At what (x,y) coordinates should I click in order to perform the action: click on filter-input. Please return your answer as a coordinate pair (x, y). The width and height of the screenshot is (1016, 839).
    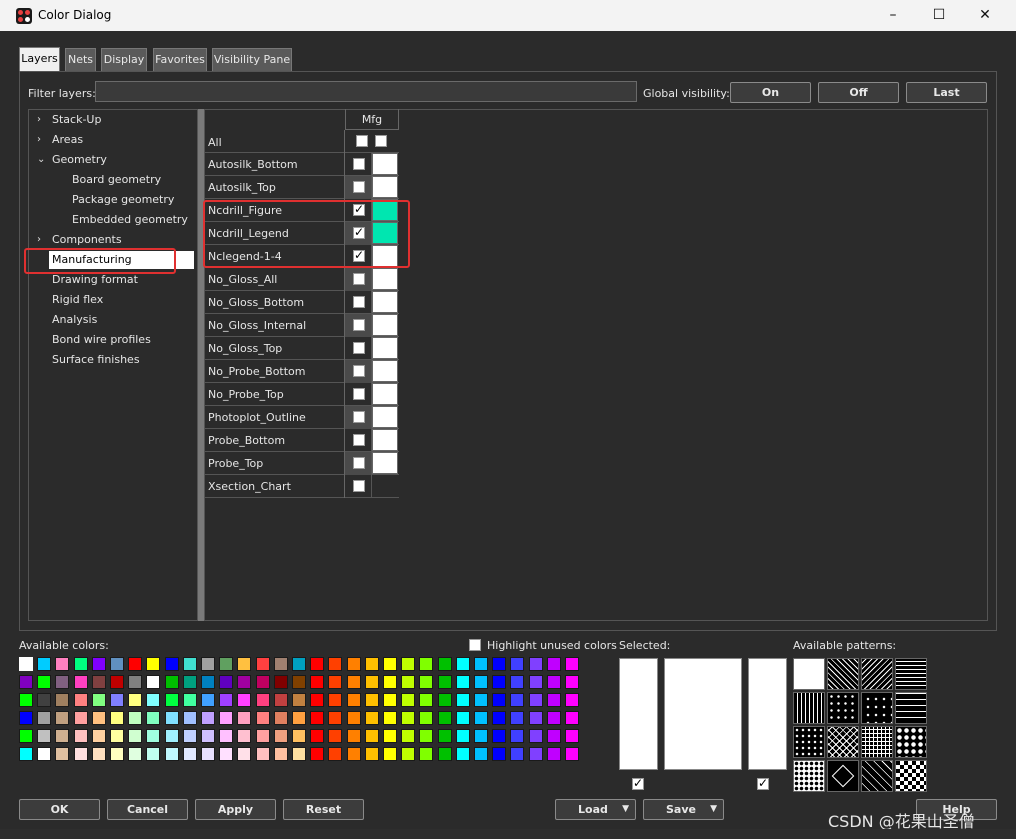
    Looking at the image, I should click on (366, 91).